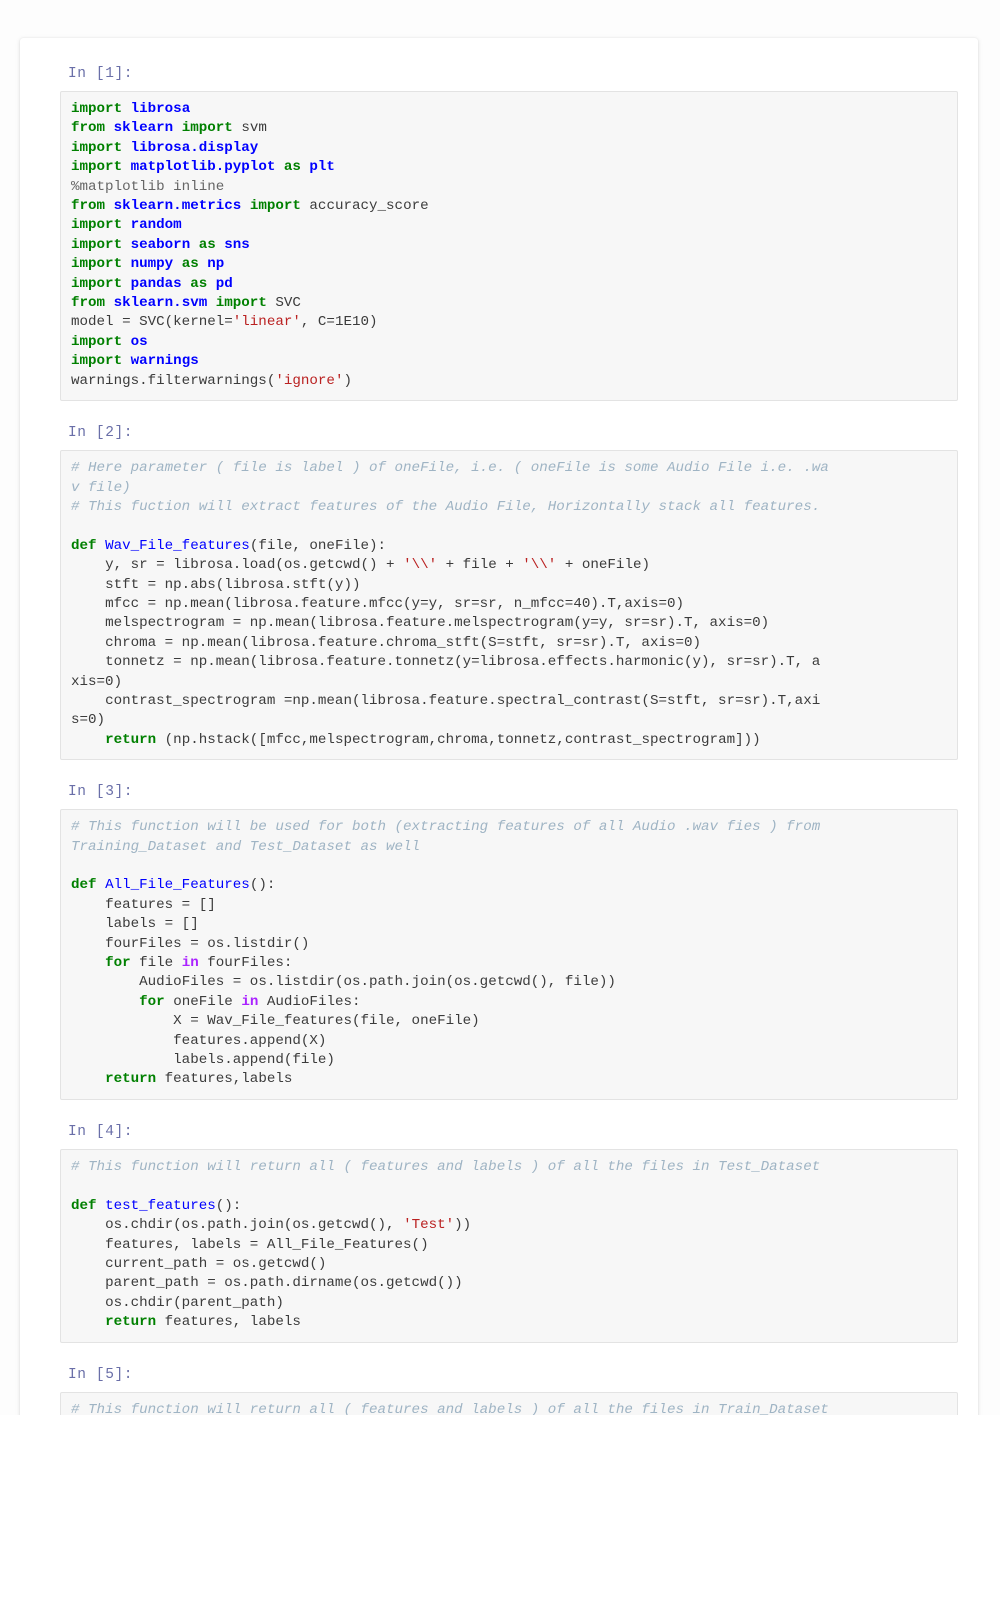 The width and height of the screenshot is (1000, 1615). Describe the element at coordinates (156, 225) in the screenshot. I see `code-token: random` at that location.